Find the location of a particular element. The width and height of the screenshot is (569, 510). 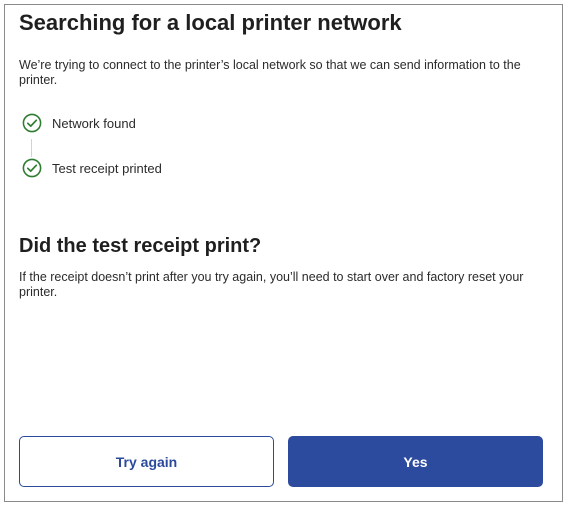

step-network-found: Network found is located at coordinates (79, 123).